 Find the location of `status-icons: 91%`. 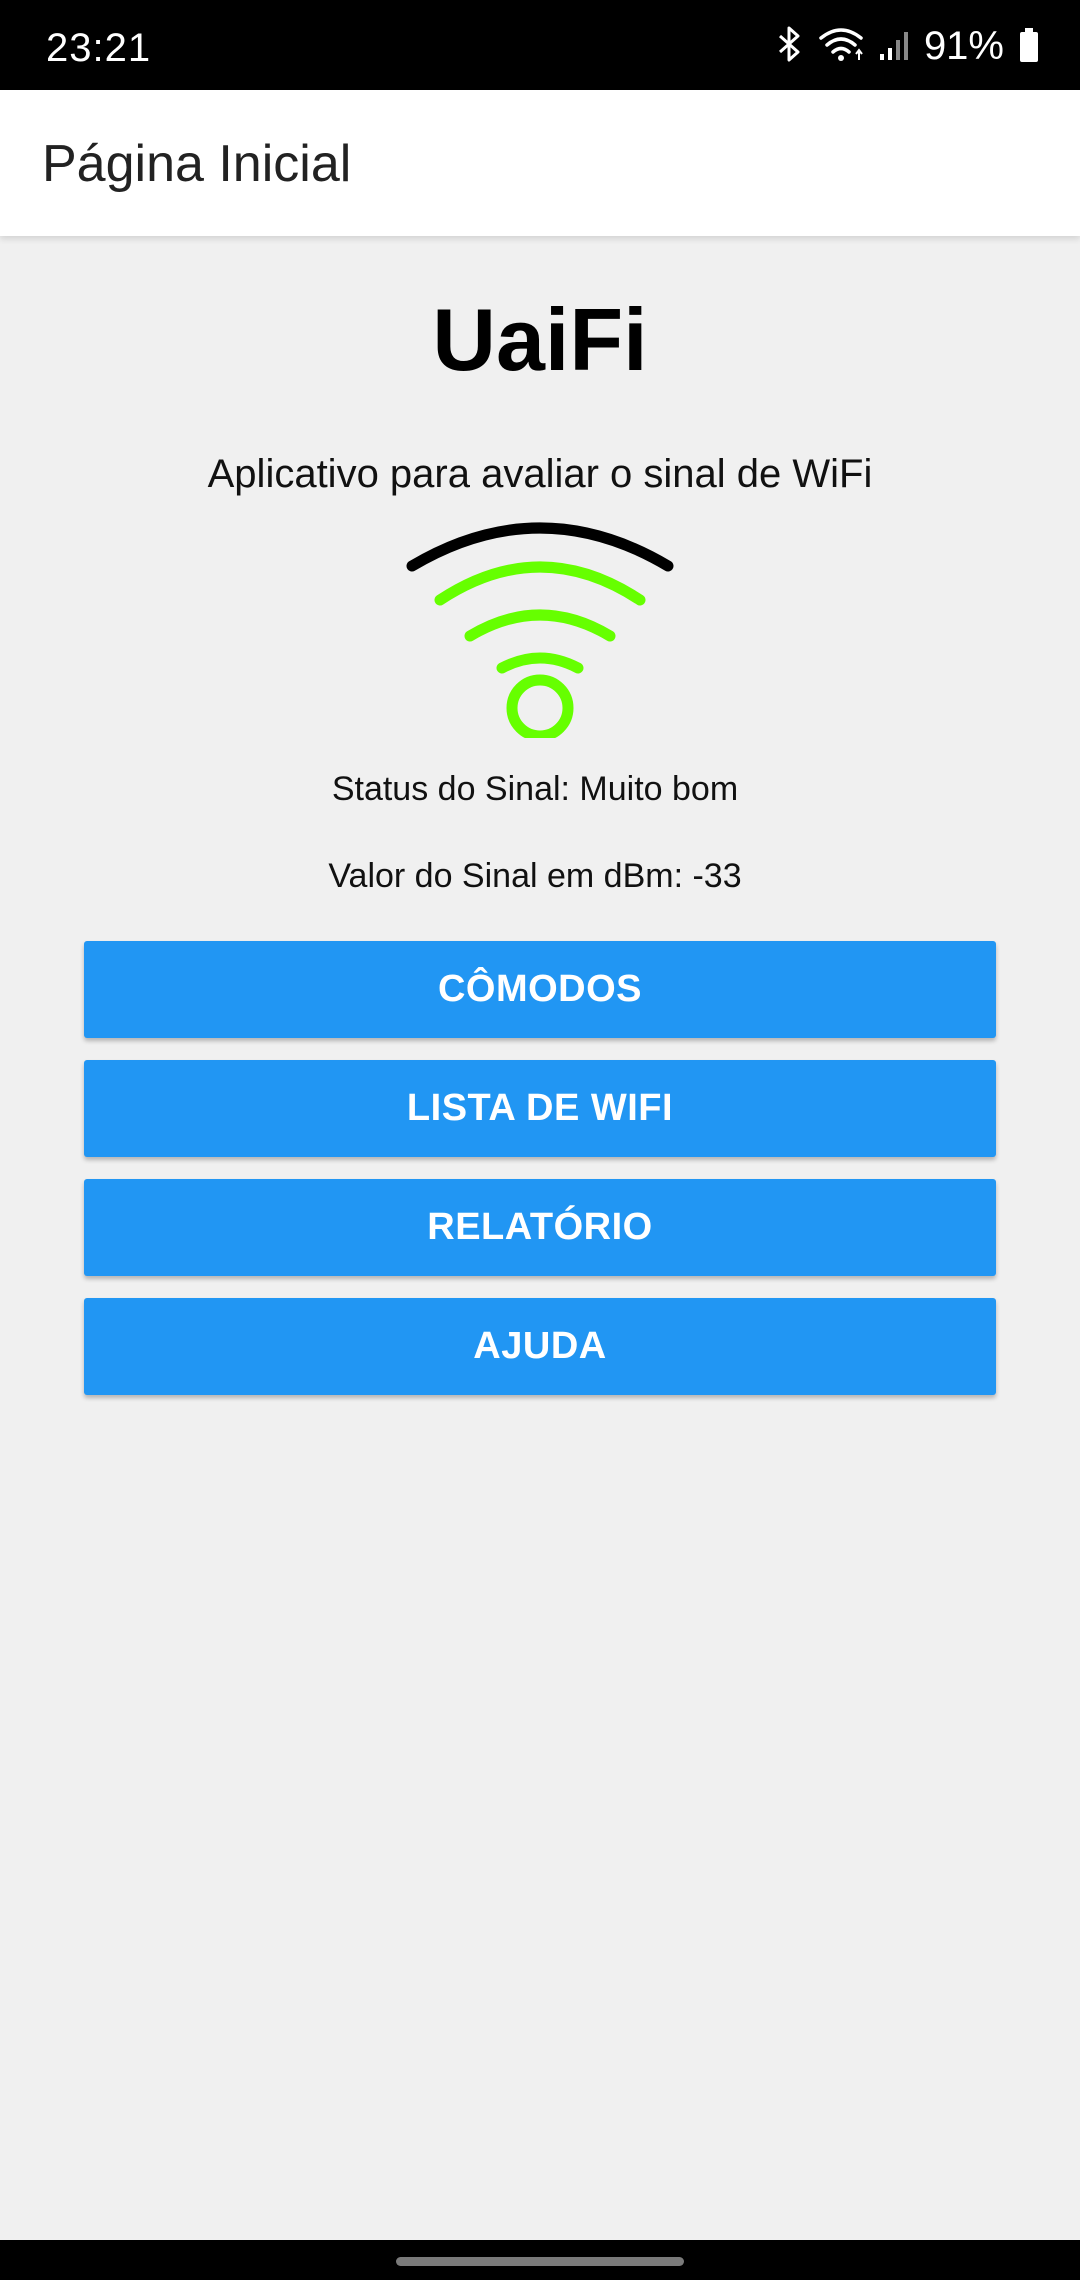

status-icons: 91% is located at coordinates (907, 46).